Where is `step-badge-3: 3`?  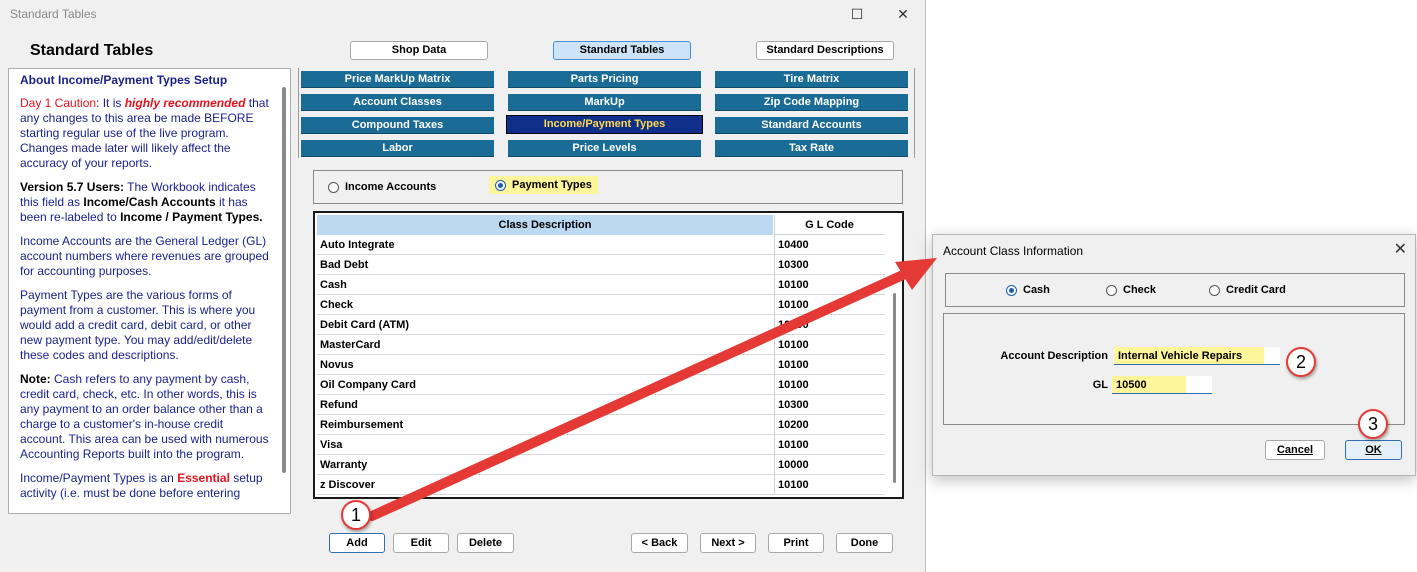
step-badge-3: 3 is located at coordinates (1373, 424).